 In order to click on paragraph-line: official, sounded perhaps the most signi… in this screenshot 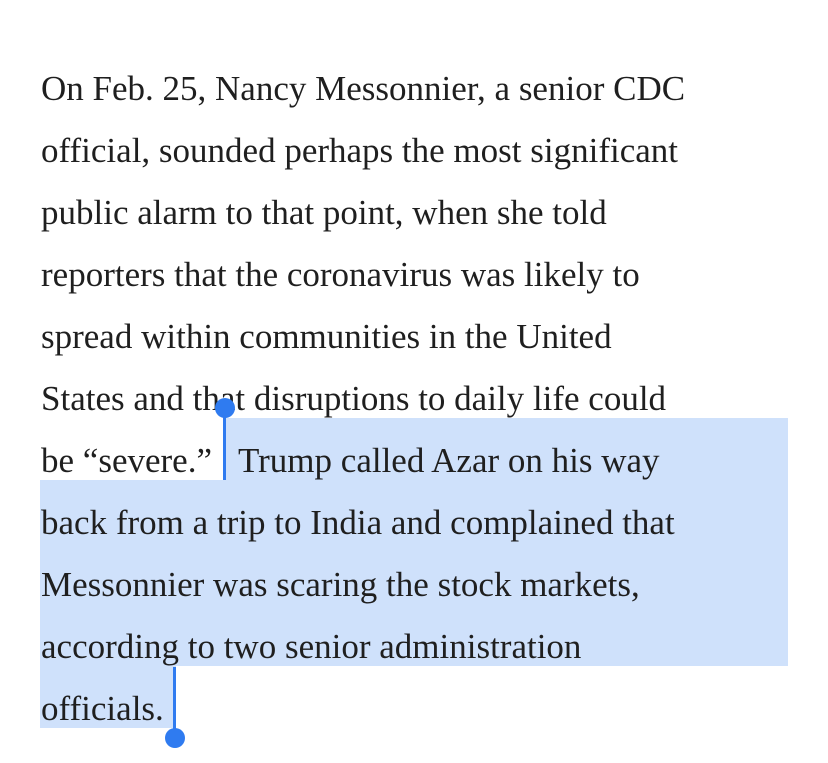, I will do `click(359, 151)`.